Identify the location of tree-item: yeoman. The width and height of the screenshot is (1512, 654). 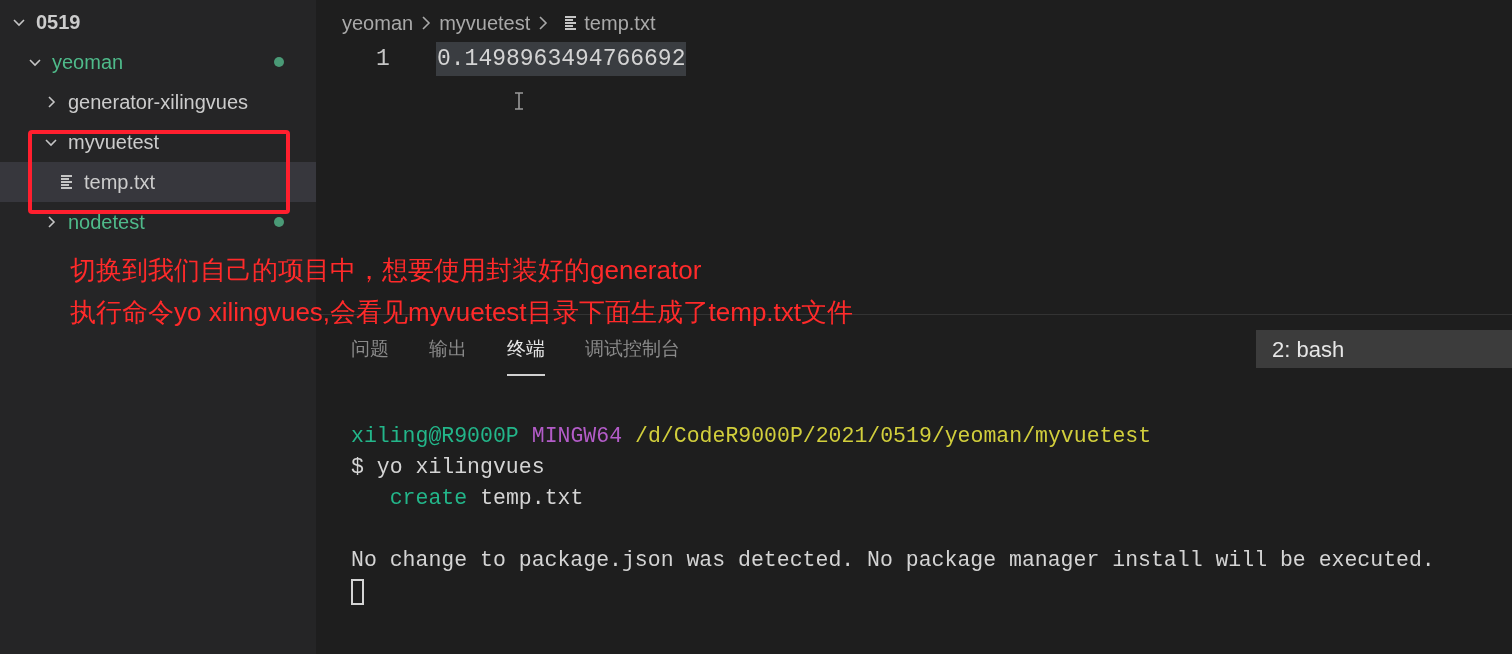
(158, 62).